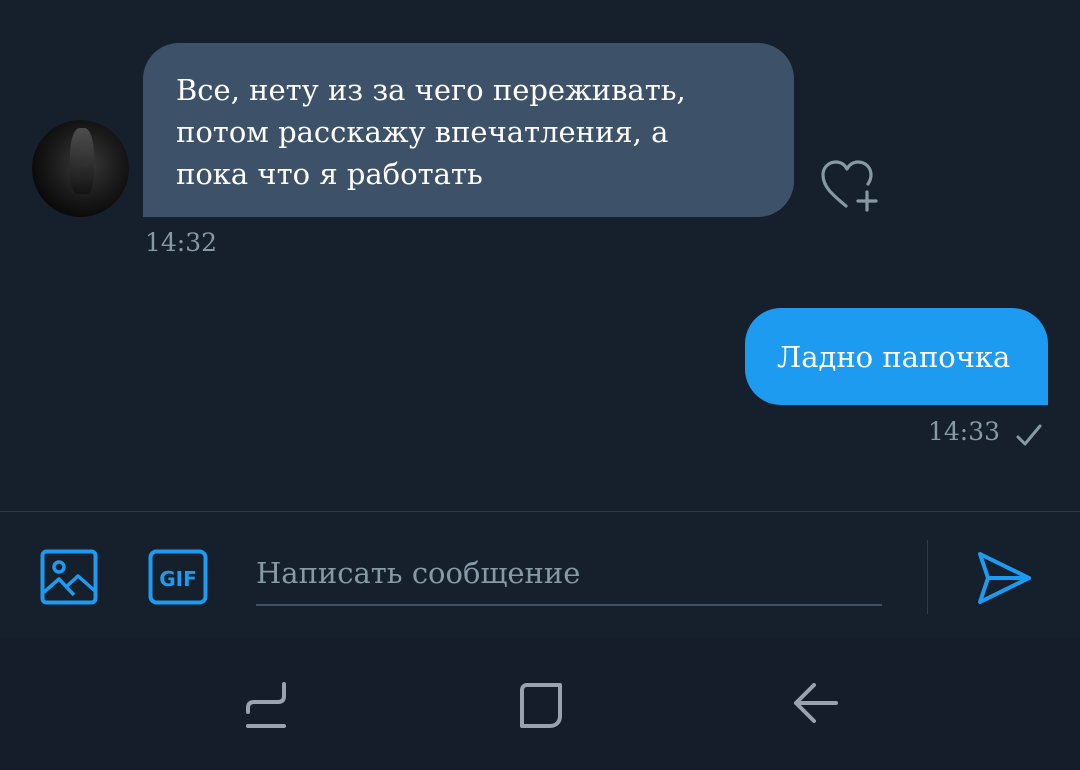 Image resolution: width=1080 pixels, height=770 pixels. I want to click on back-icon, so click(815, 706).